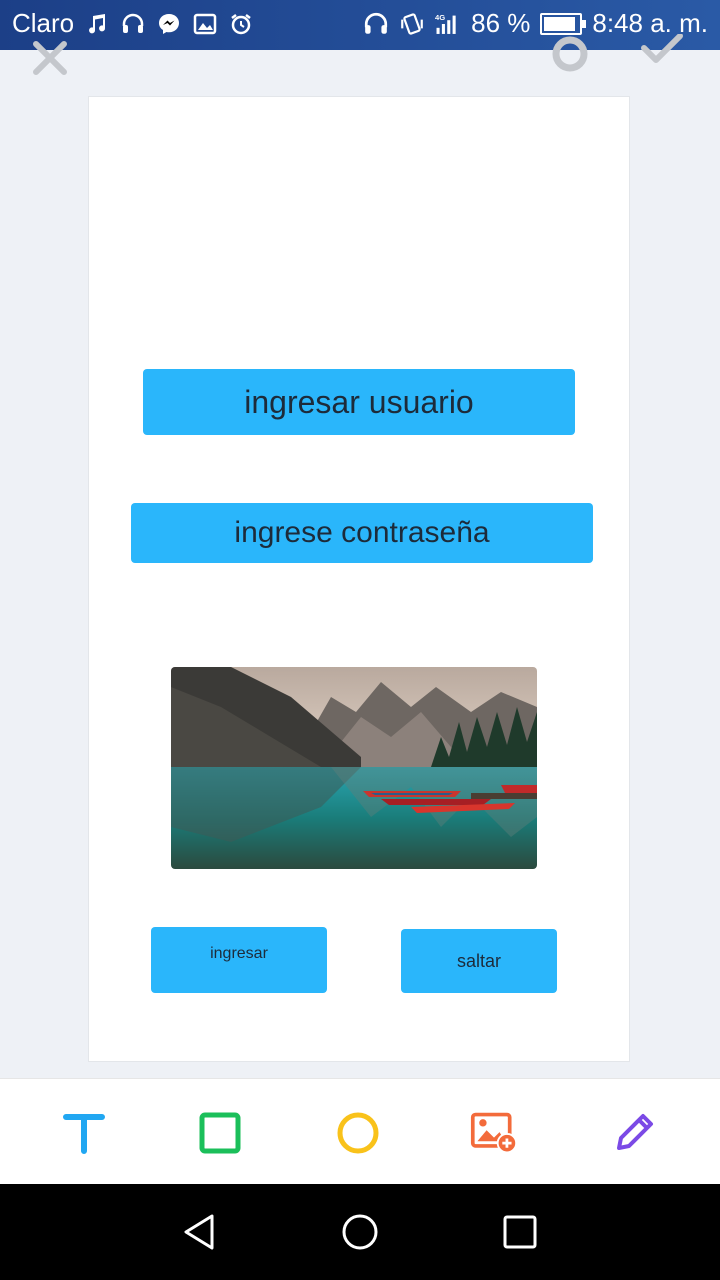  Describe the element at coordinates (360, 25) in the screenshot. I see `status-bar: Claro 4G 86 % 8:48 a. m.` at that location.